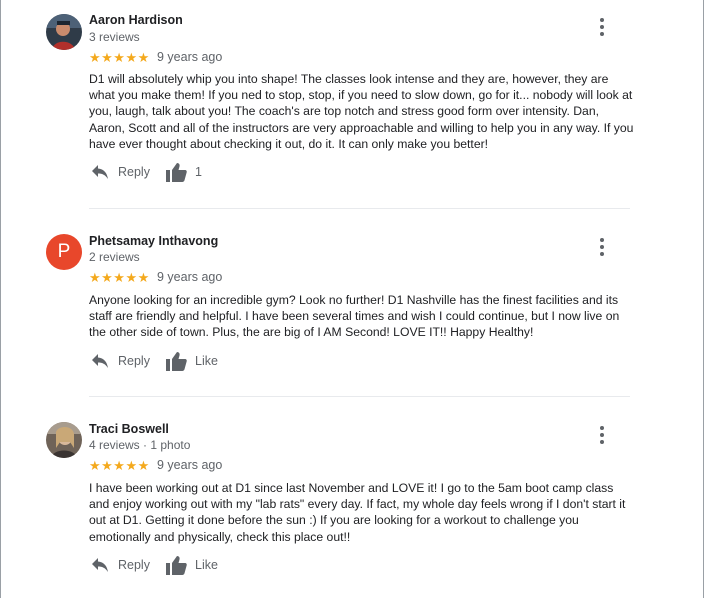  I want to click on reviewer-name: Aaron Hardison, so click(136, 20).